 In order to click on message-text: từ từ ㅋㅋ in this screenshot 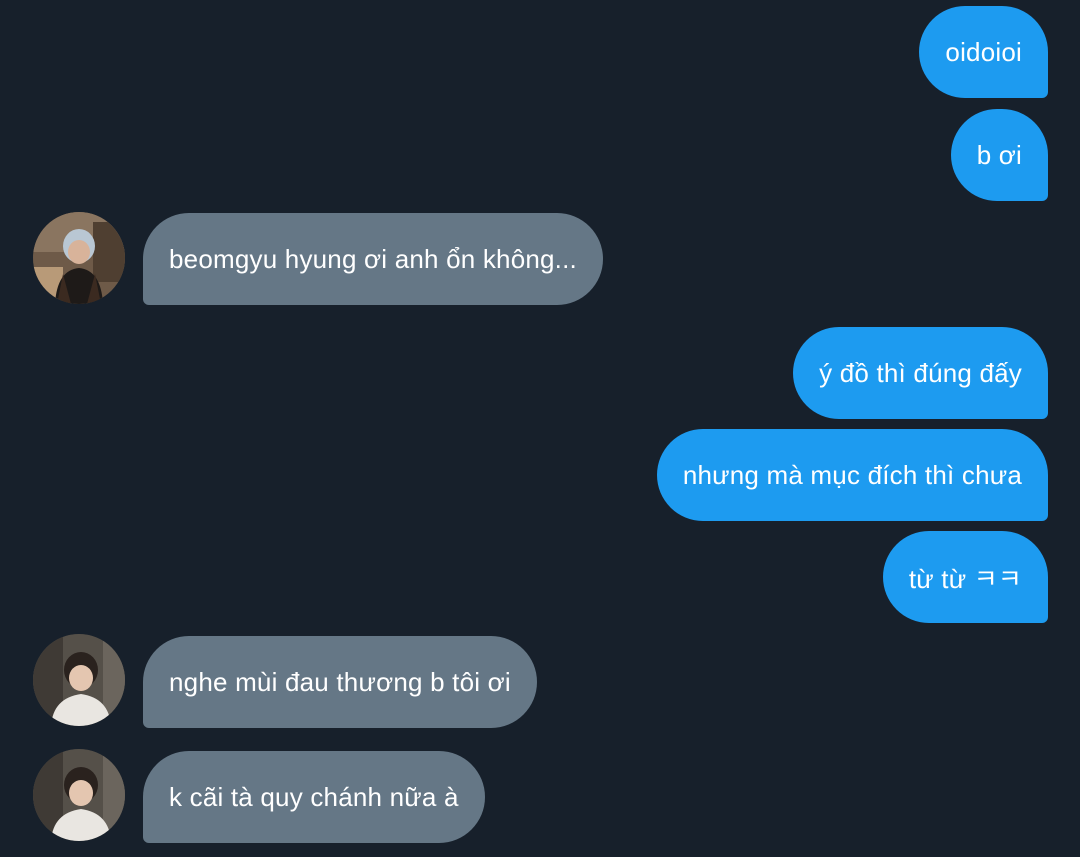, I will do `click(965, 578)`.